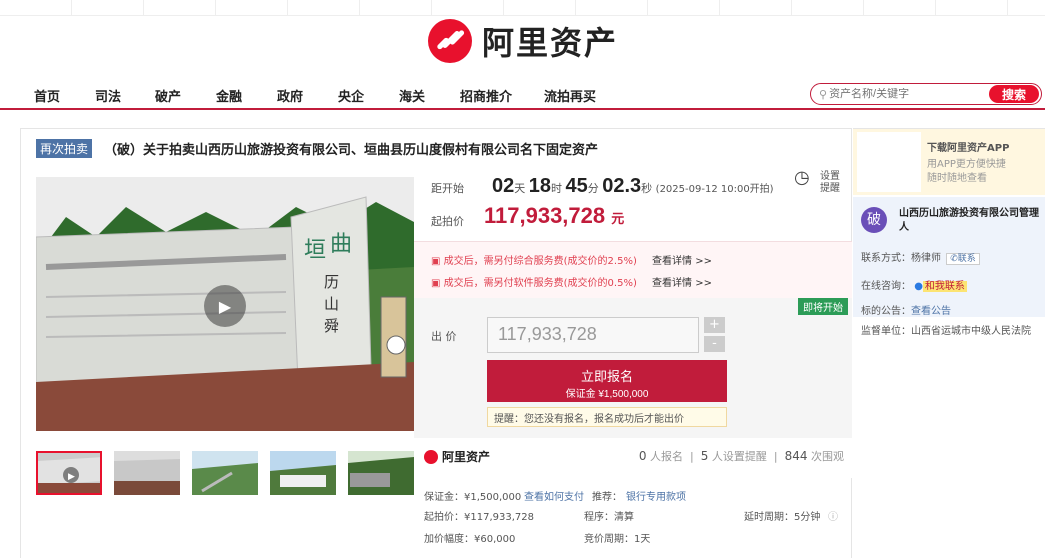 This screenshot has height=558, width=1045. What do you see at coordinates (331, 326) in the screenshot?
I see `svg-text: 舜` at bounding box center [331, 326].